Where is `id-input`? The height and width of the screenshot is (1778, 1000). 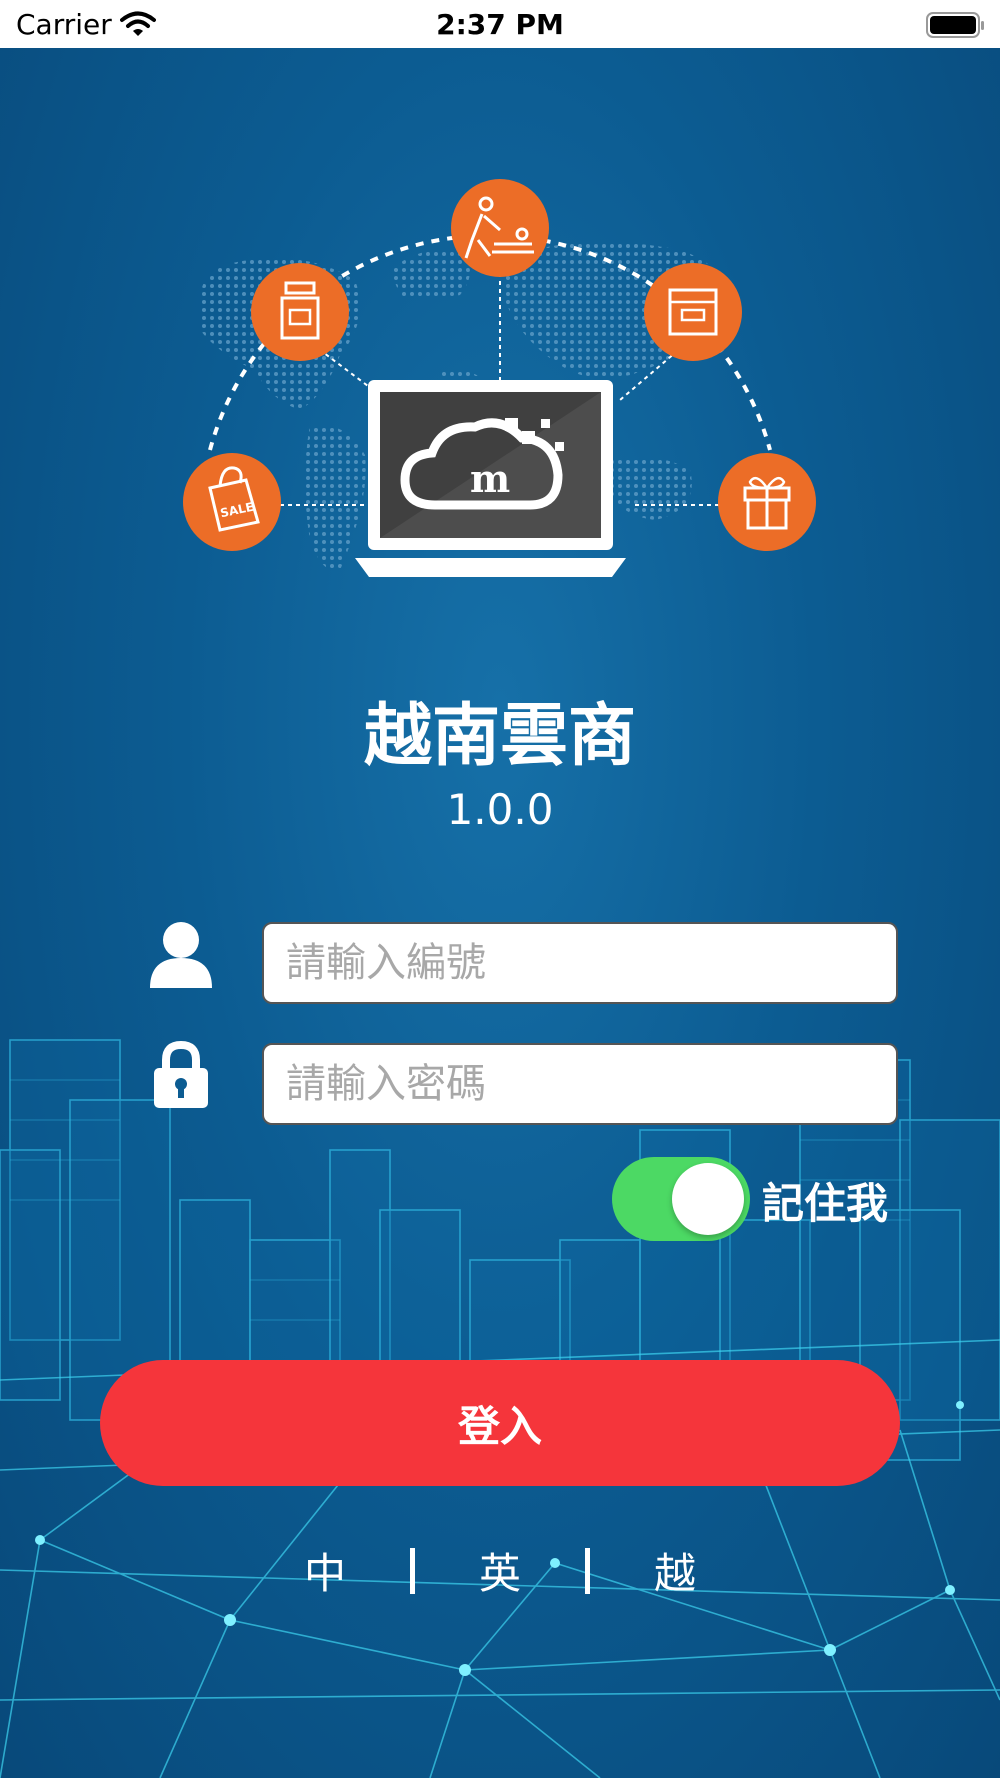
id-input is located at coordinates (580, 963).